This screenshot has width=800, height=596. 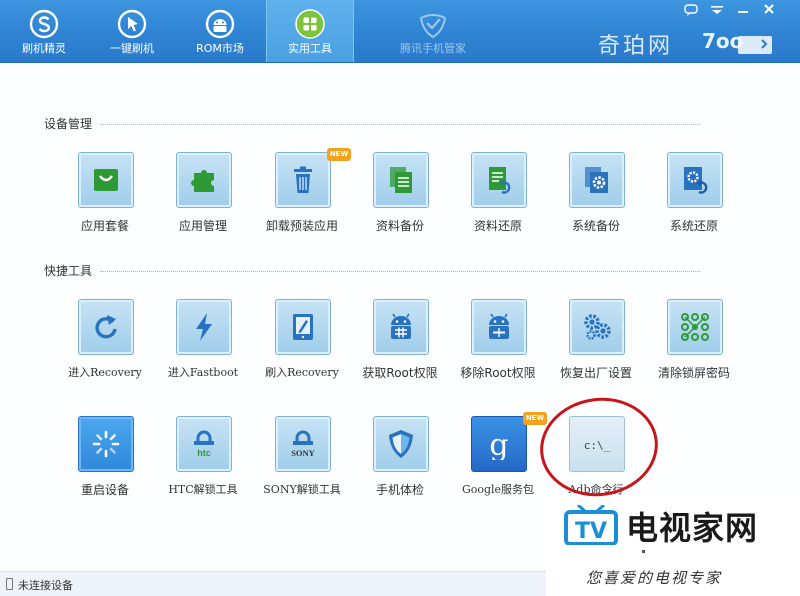 What do you see at coordinates (105, 202) in the screenshot?
I see `tool-app-bundle: 应用套餐` at bounding box center [105, 202].